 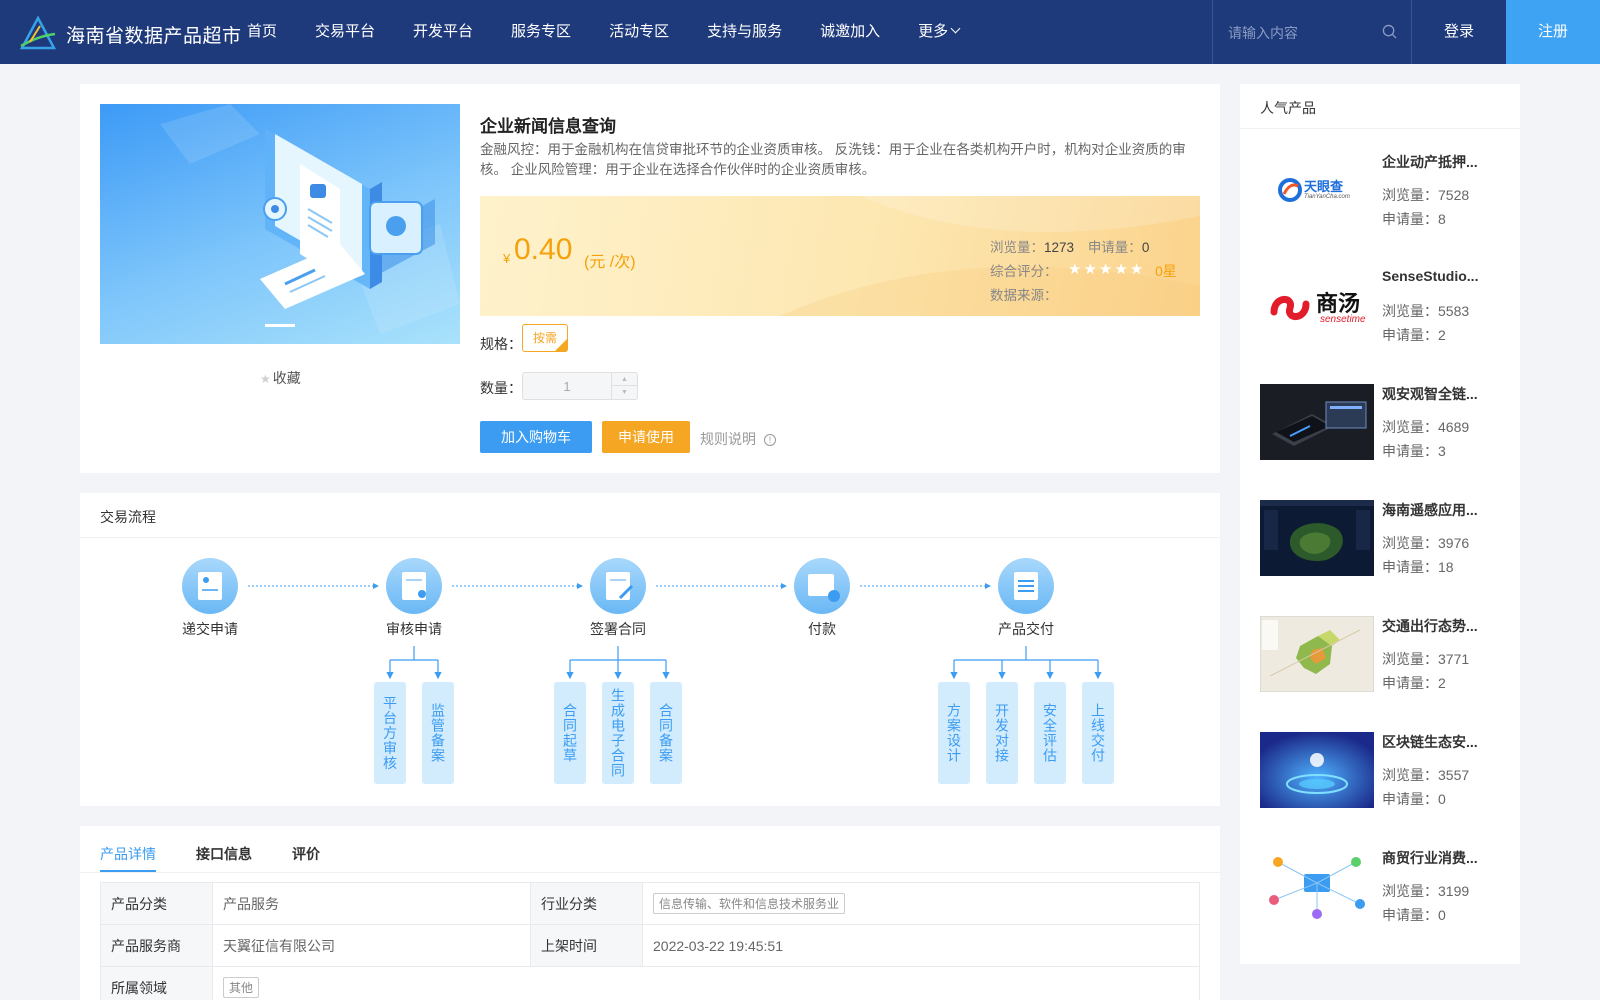 I want to click on popular-product-item: 商汤 sensetime SenseStudio... 浏览量：5583 申请量：2, so click(x=1382, y=301).